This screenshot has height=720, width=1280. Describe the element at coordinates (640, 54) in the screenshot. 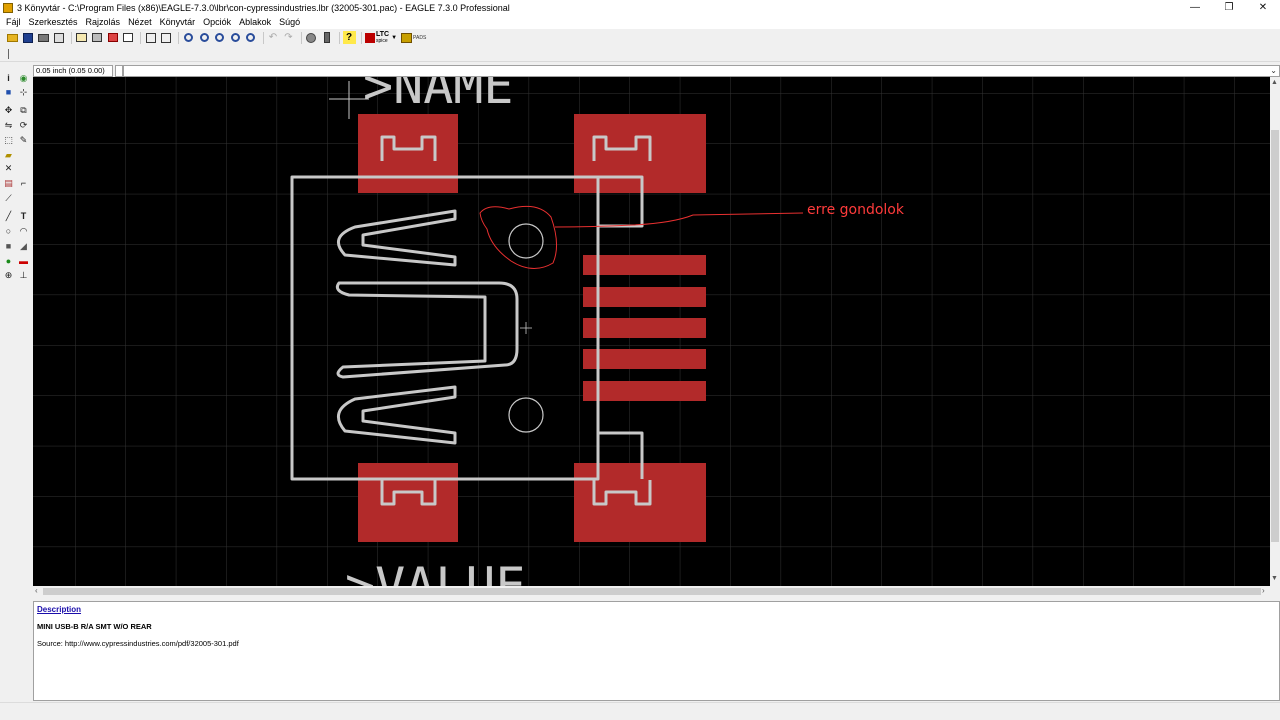

I see `parameter-toolbar` at that location.